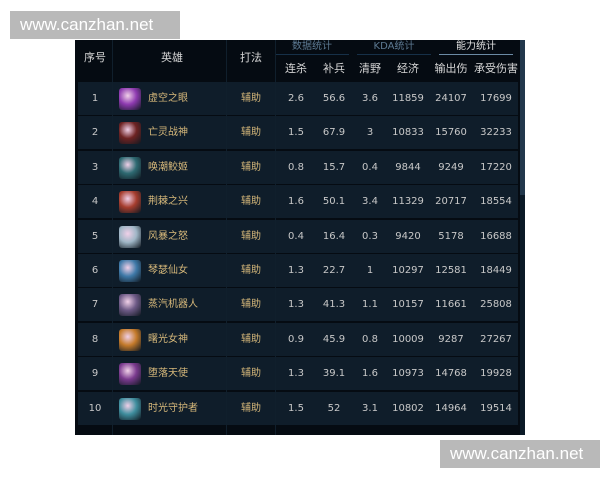 The height and width of the screenshot is (480, 600). I want to click on table-row: 5 风暴之怒 辅助 0.4 16.4 0.3 9420 5178 16688, so click(298, 236).